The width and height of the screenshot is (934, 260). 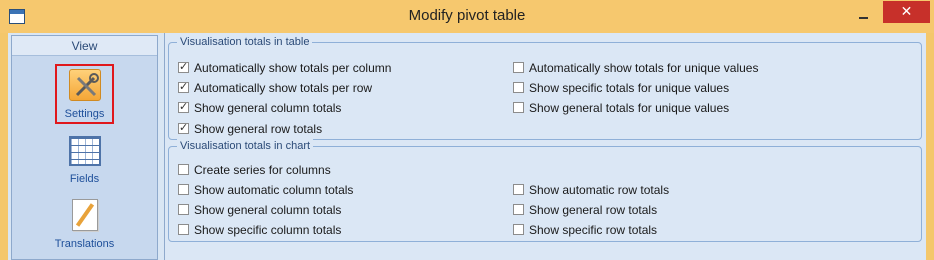 I want to click on minimize-button, so click(x=863, y=16).